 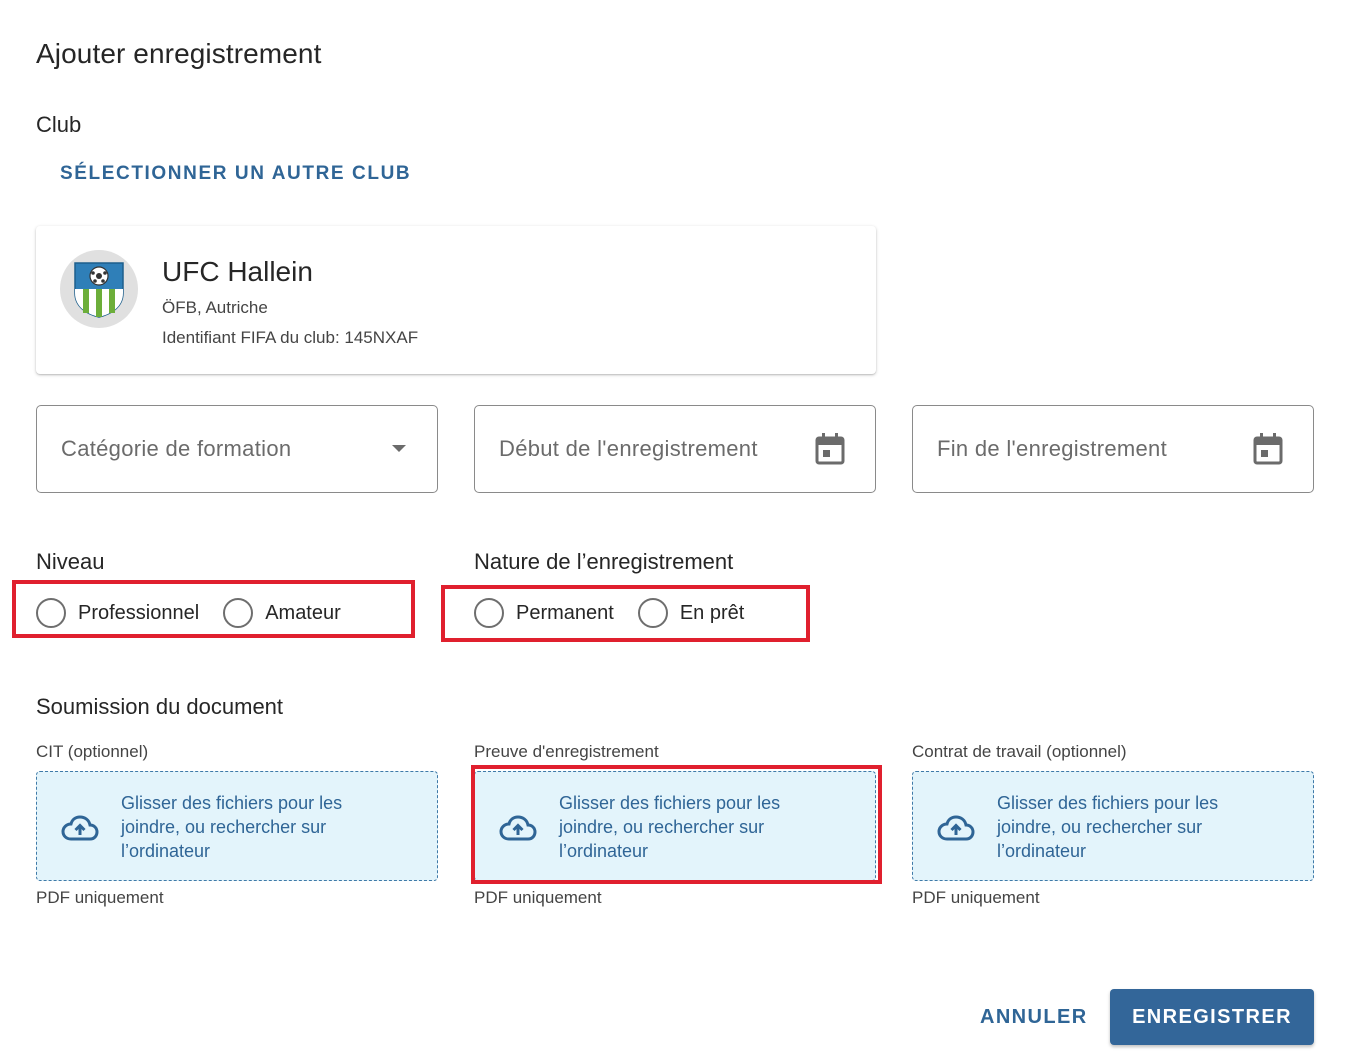 I want to click on select-other-club-button: SÉLECTIONNER UN AUTRE CLUB, so click(x=235, y=174).